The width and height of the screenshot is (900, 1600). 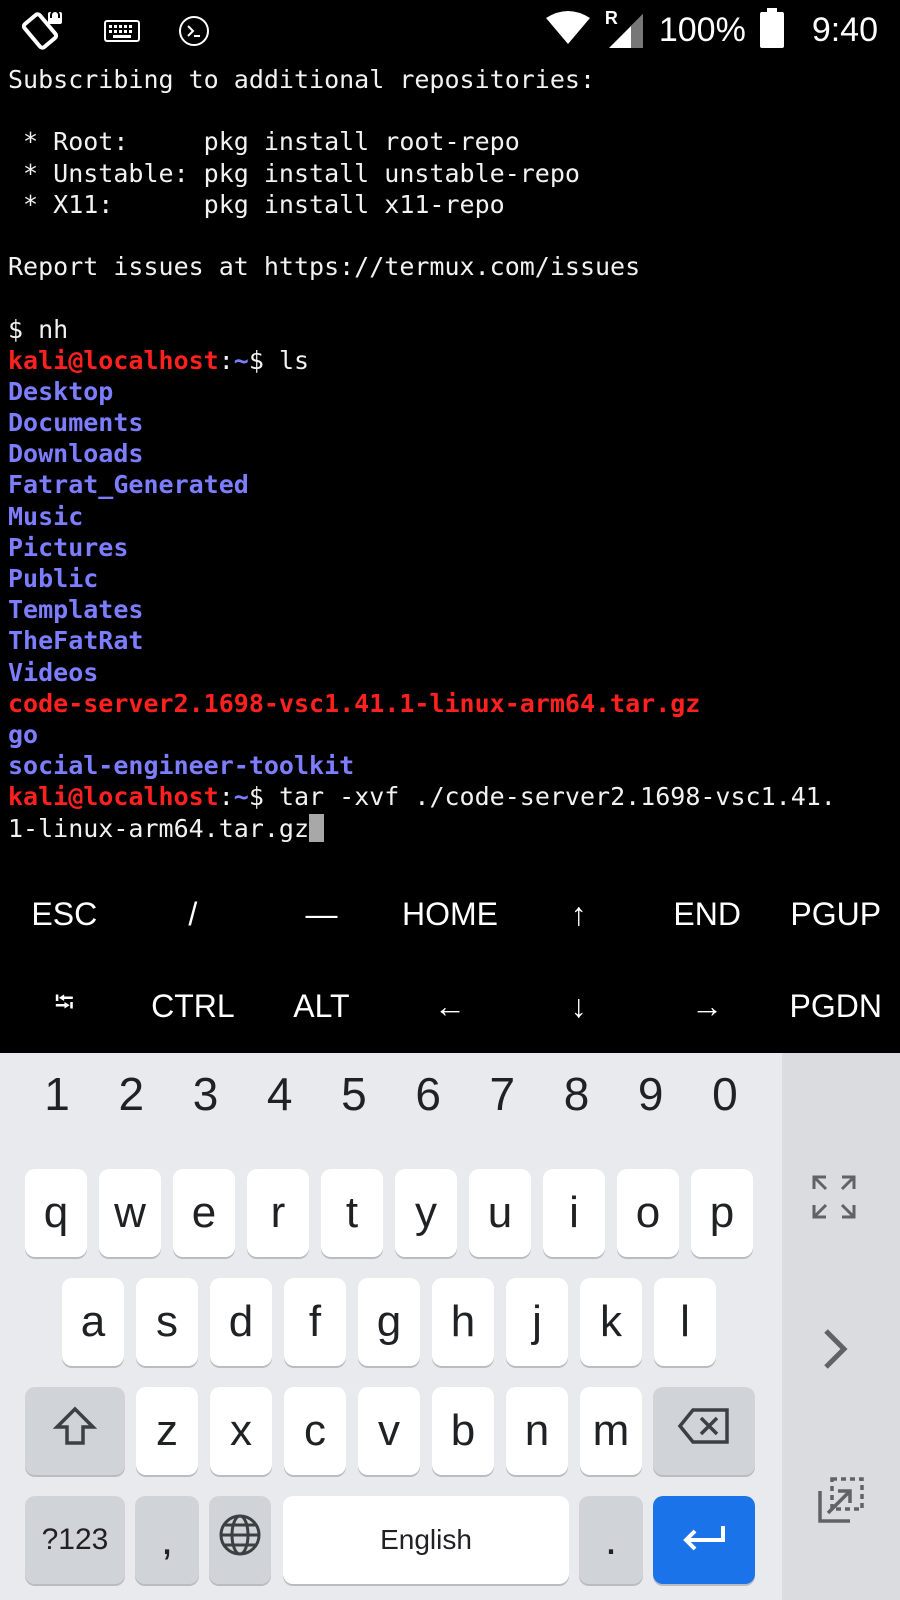 I want to click on enter-icon, so click(x=704, y=1540).